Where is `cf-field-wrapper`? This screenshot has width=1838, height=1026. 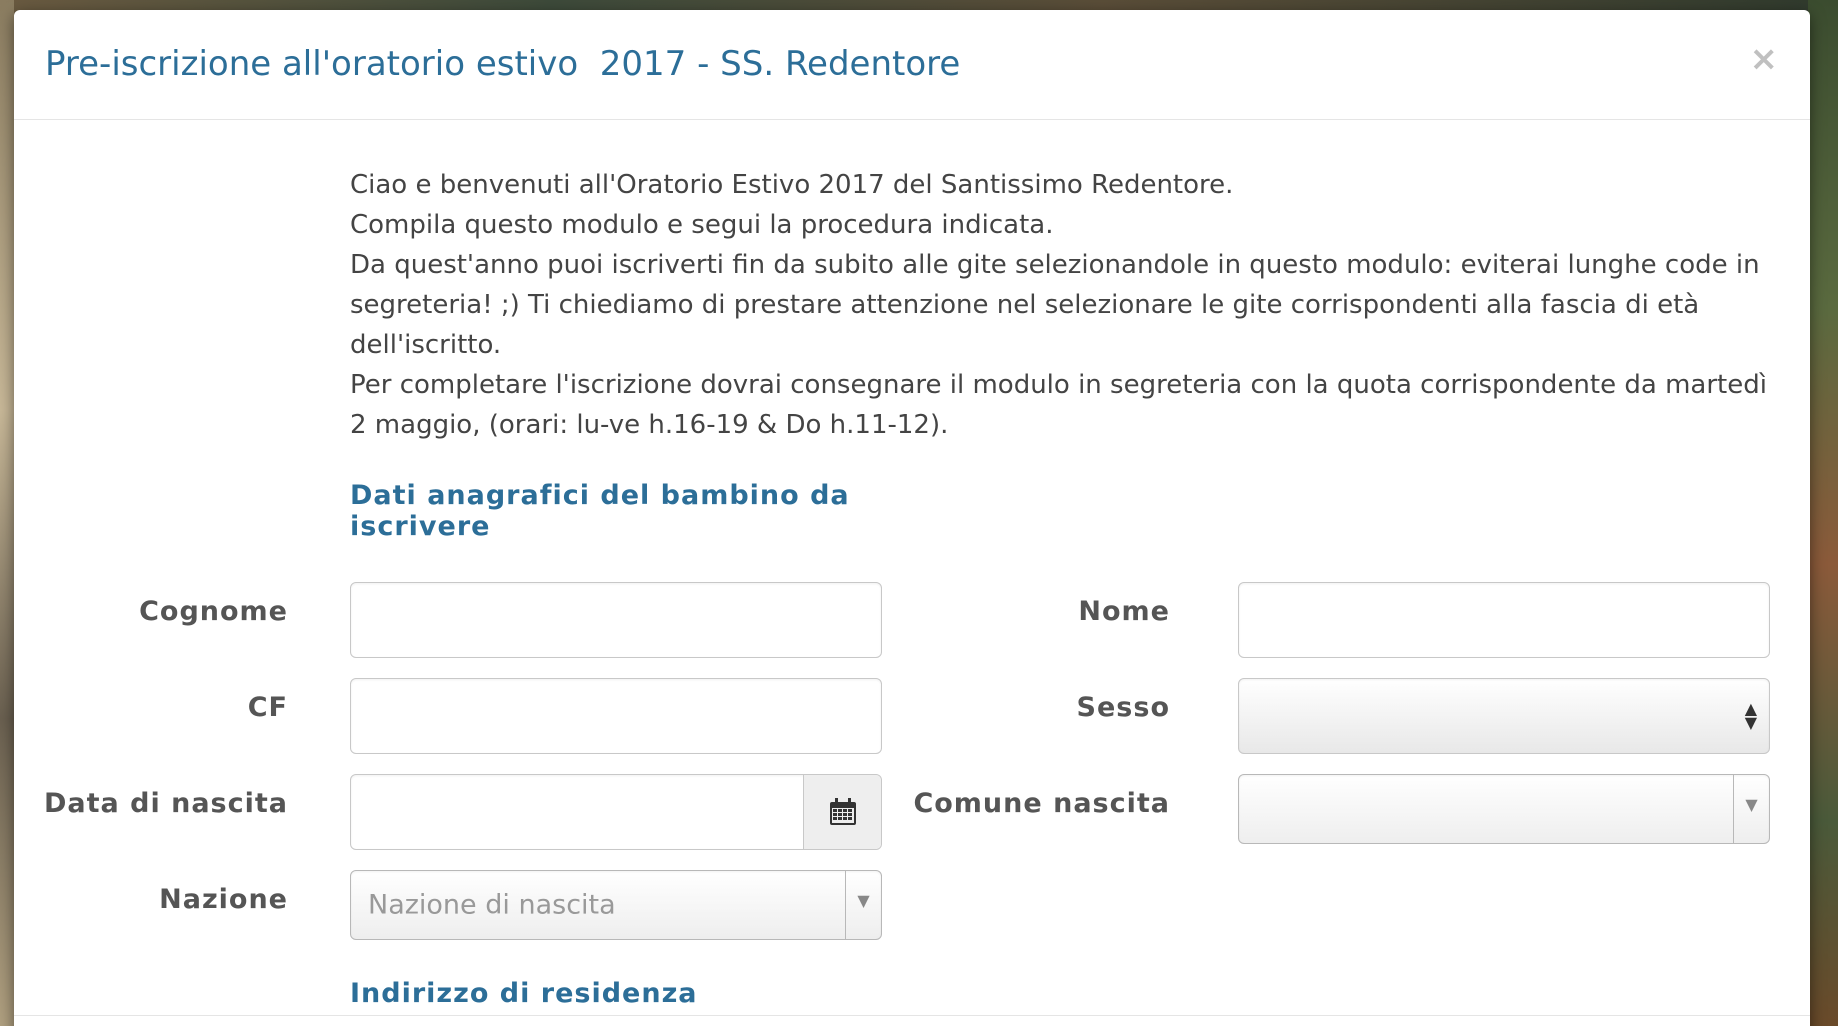
cf-field-wrapper is located at coordinates (616, 716).